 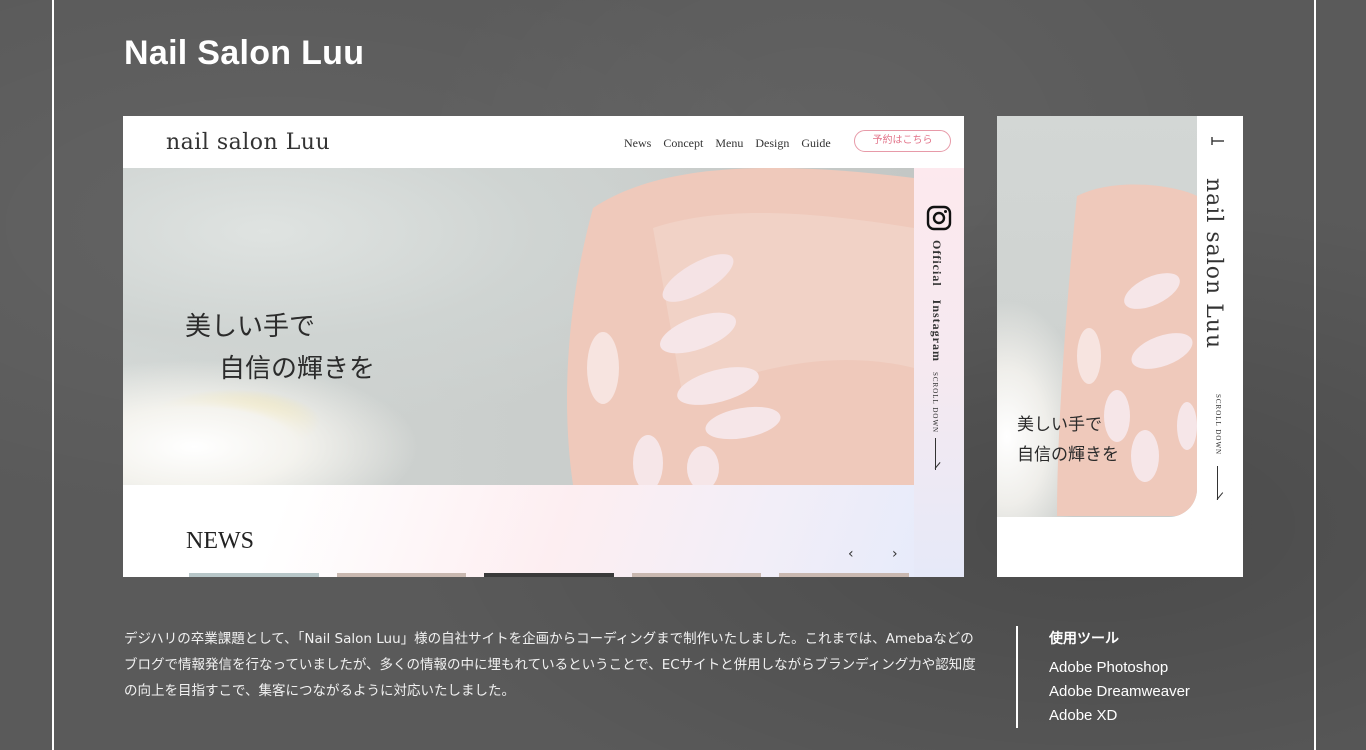 I want to click on tool-item-dreamweaver: Adobe Dreamweaver, so click(x=1119, y=691).